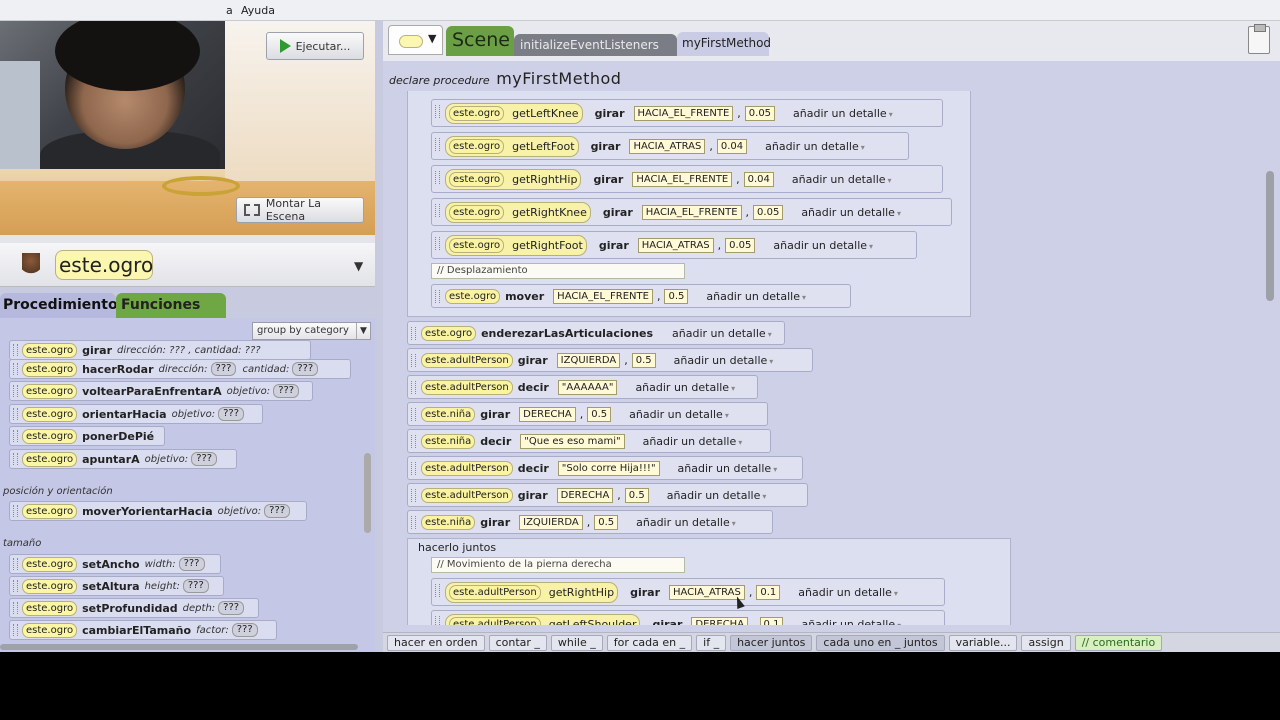 The width and height of the screenshot is (1280, 720). Describe the element at coordinates (258, 10) in the screenshot. I see `menu-item-help: Ayuda` at that location.